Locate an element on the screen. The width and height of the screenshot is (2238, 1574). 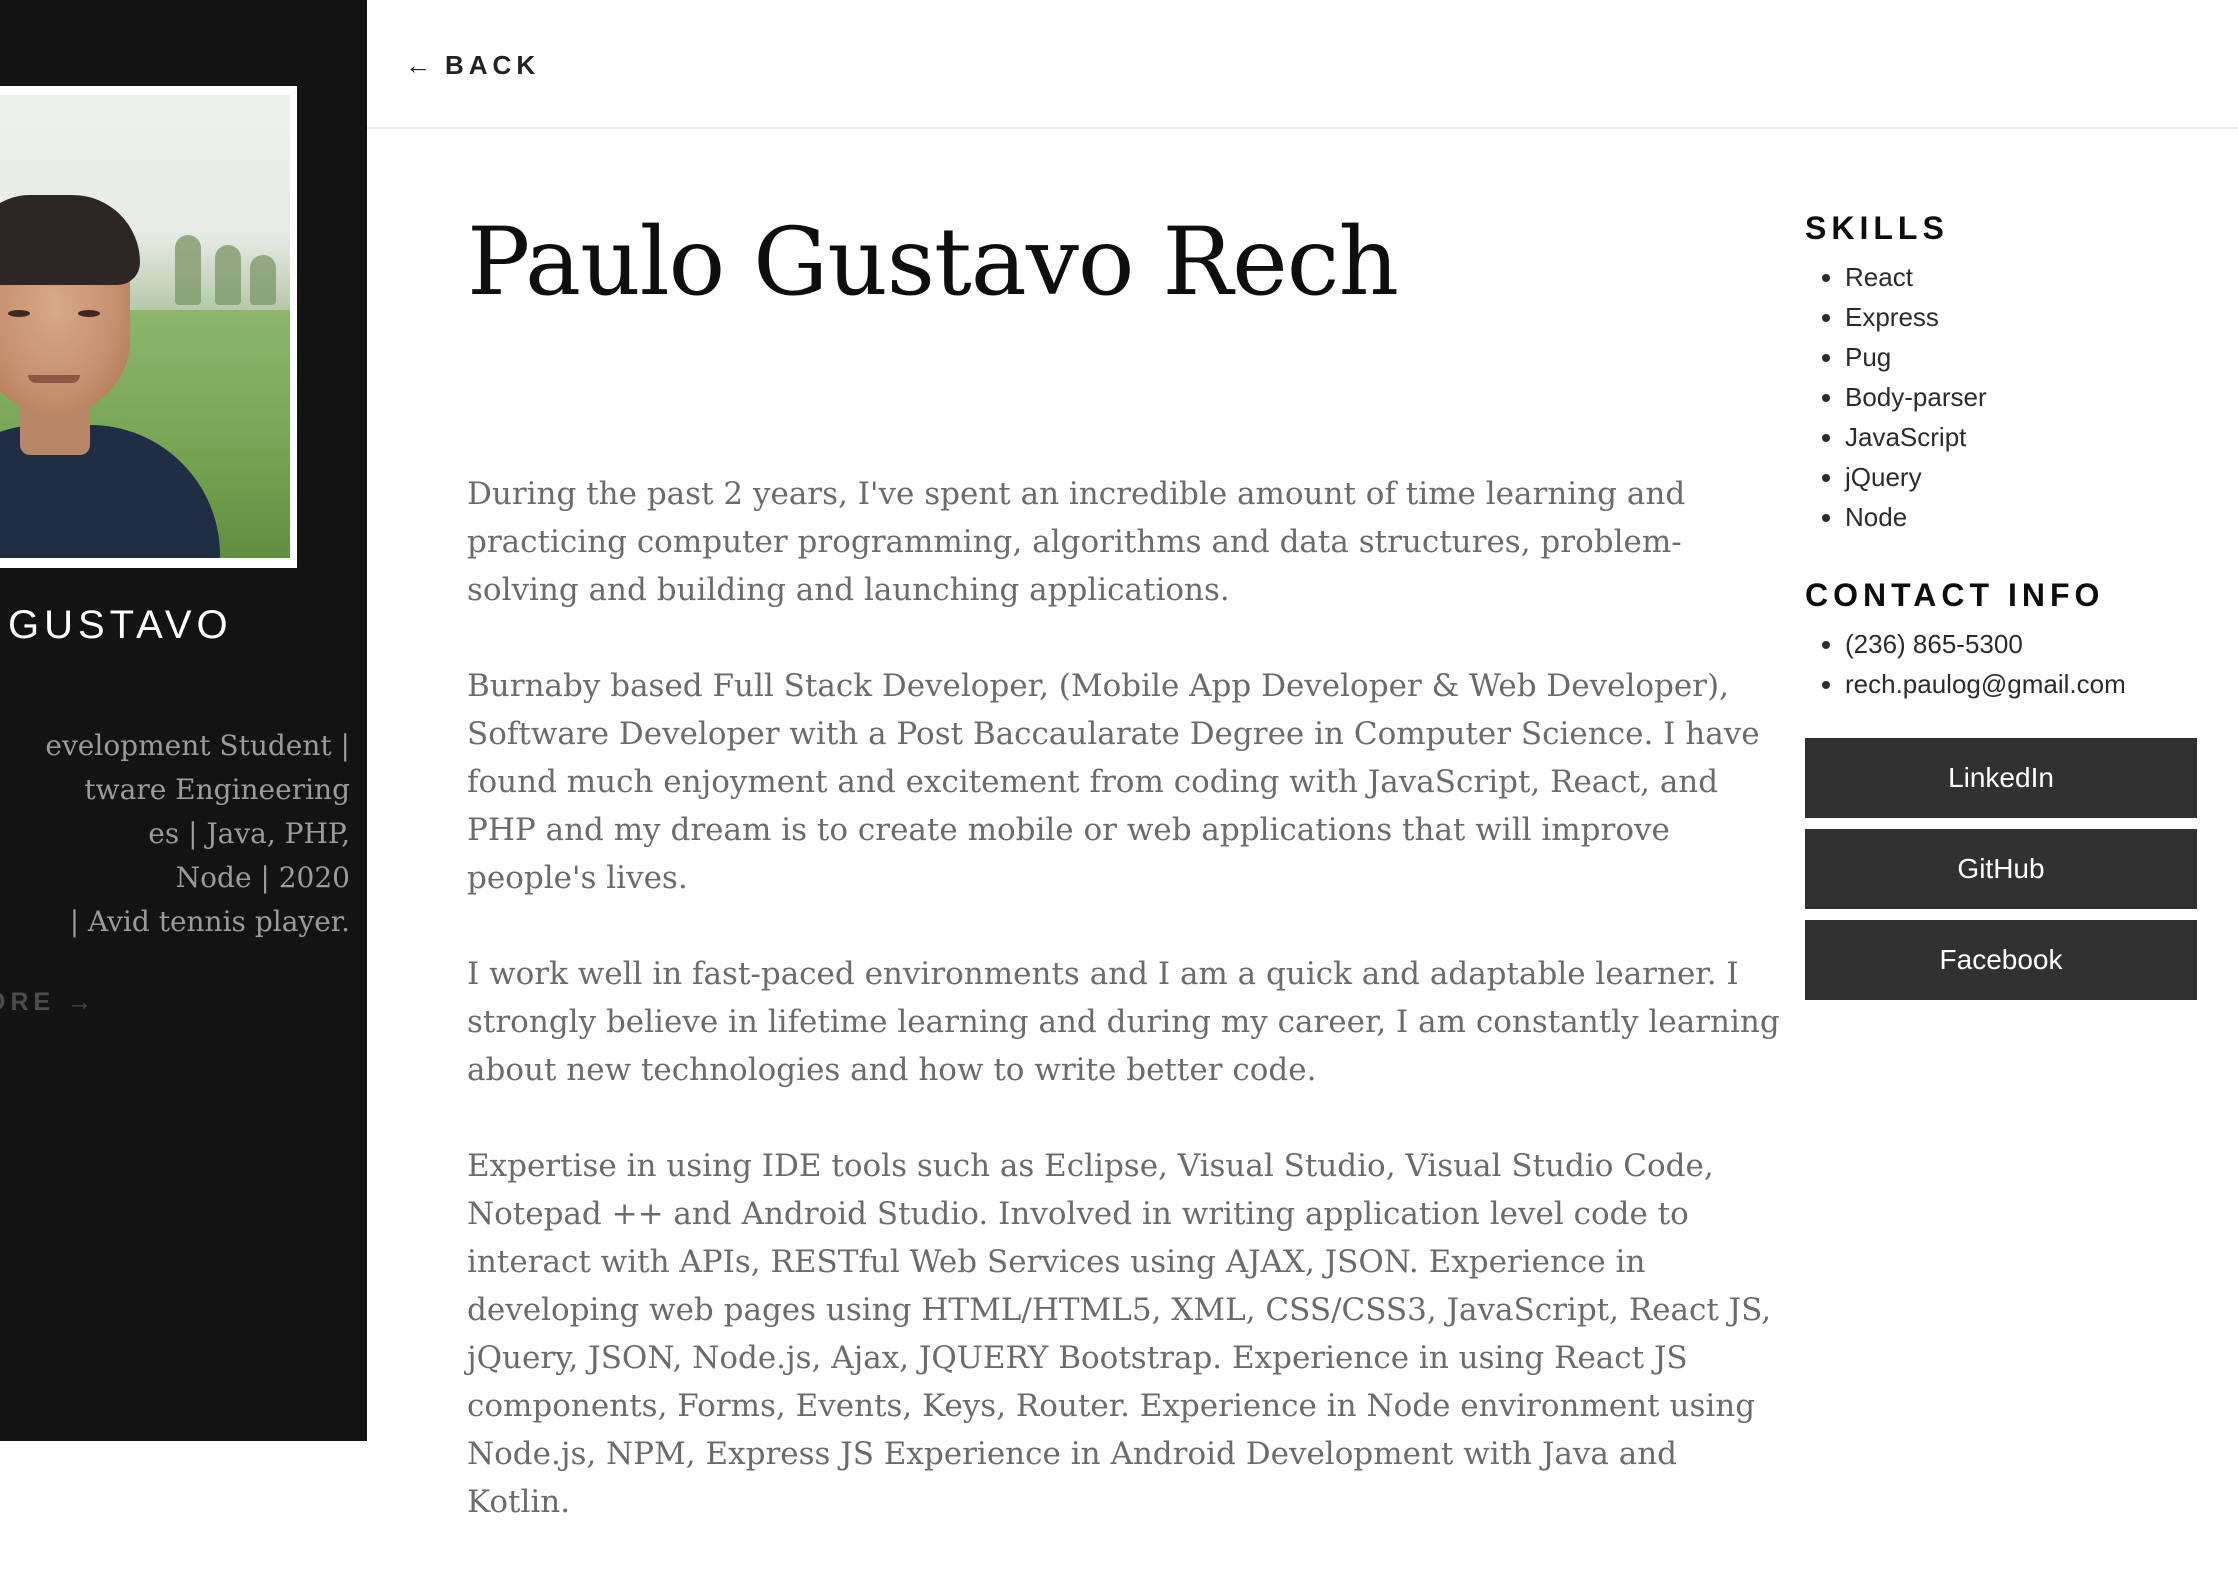
profile-photo-frame is located at coordinates (148, 327).